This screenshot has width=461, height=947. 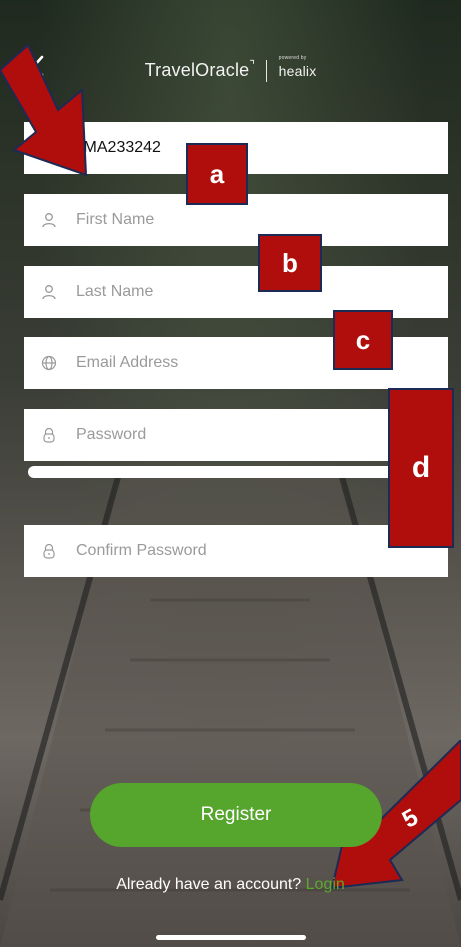 I want to click on partner-prefix: powered by, so click(x=292, y=58).